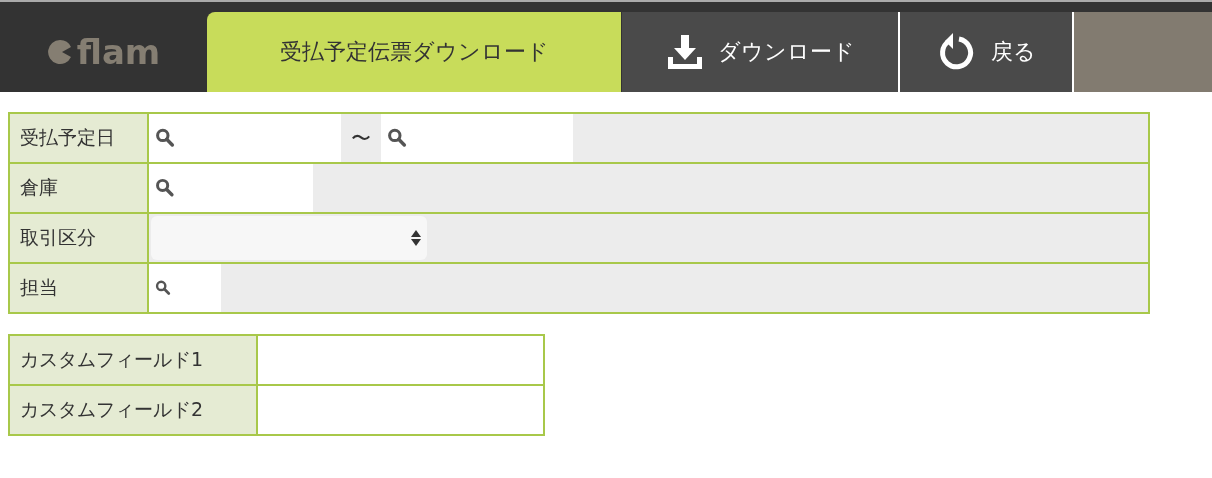 This screenshot has height=478, width=1212. What do you see at coordinates (59, 52) in the screenshot?
I see `logo-icon` at bounding box center [59, 52].